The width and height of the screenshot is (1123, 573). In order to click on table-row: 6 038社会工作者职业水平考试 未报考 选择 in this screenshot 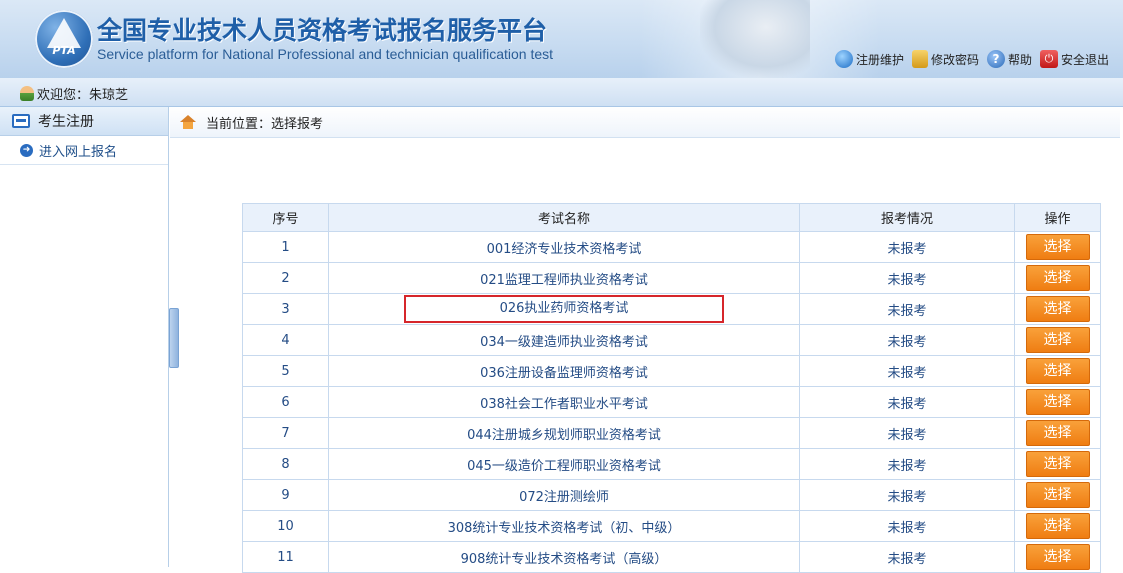, I will do `click(671, 402)`.